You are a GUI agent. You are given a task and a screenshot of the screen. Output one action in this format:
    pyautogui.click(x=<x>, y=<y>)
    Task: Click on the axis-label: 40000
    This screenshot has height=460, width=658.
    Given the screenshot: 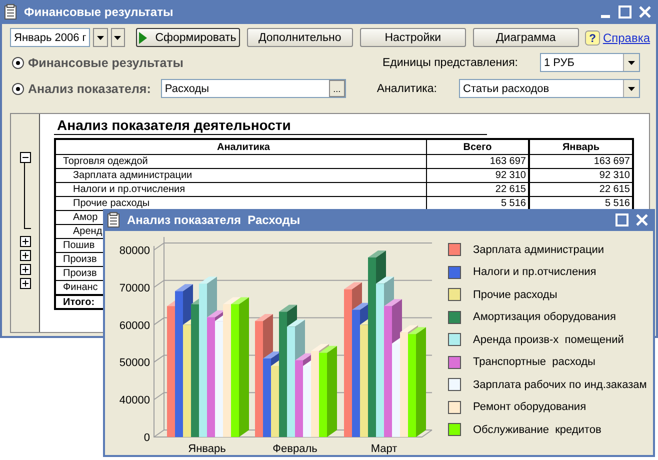 What is the action you would take?
    pyautogui.click(x=134, y=400)
    